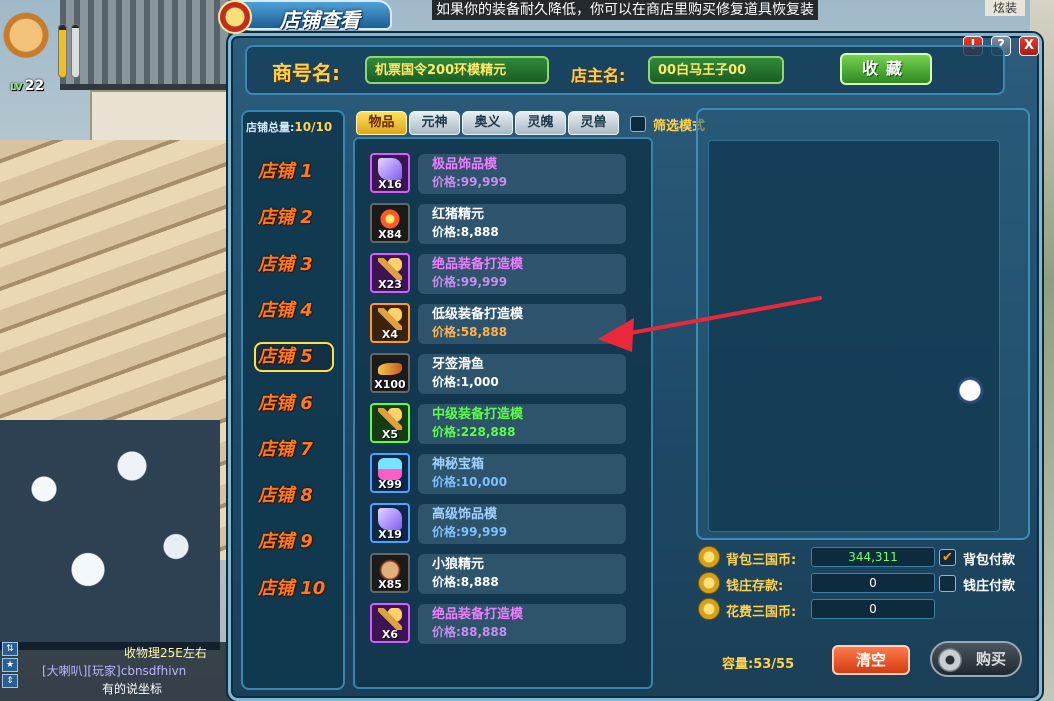 The height and width of the screenshot is (701, 1054). Describe the element at coordinates (716, 70) in the screenshot. I see `owner-value: 00白马王子00` at that location.